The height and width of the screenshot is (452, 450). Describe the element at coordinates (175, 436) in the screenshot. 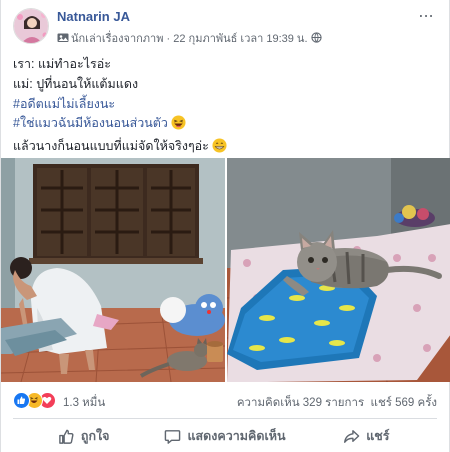

I see `comment-icon` at that location.